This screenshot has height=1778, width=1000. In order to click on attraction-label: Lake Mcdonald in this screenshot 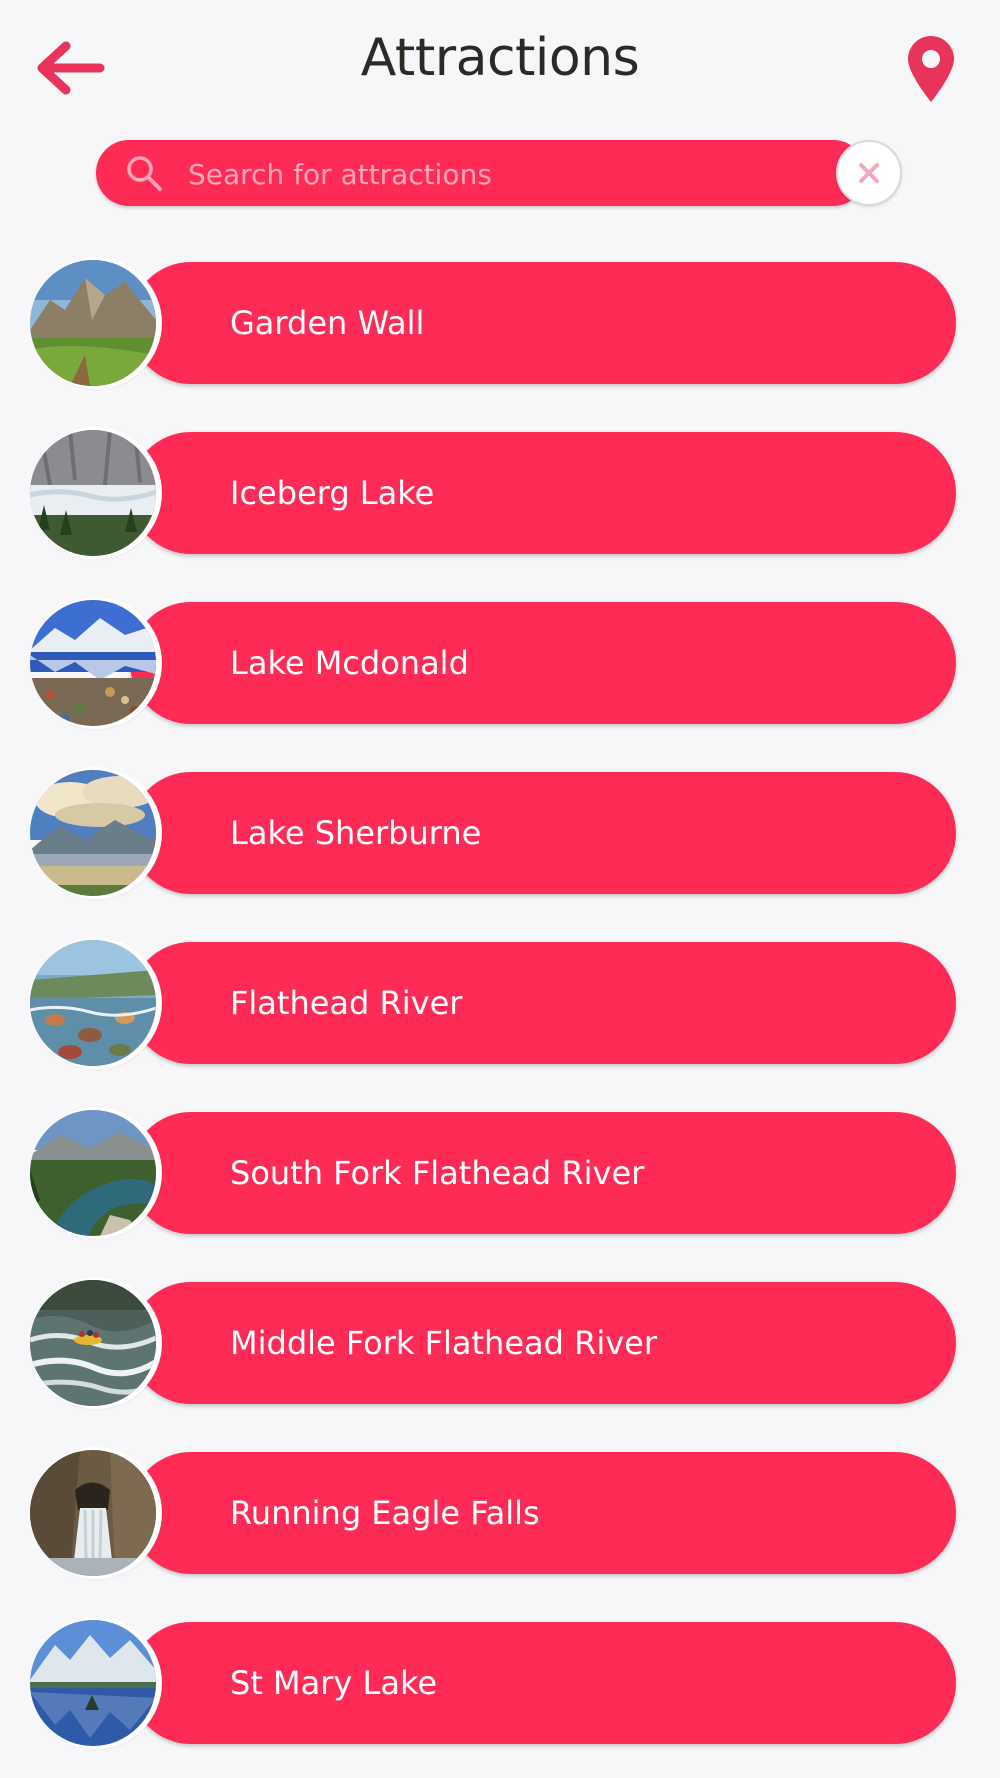, I will do `click(349, 663)`.